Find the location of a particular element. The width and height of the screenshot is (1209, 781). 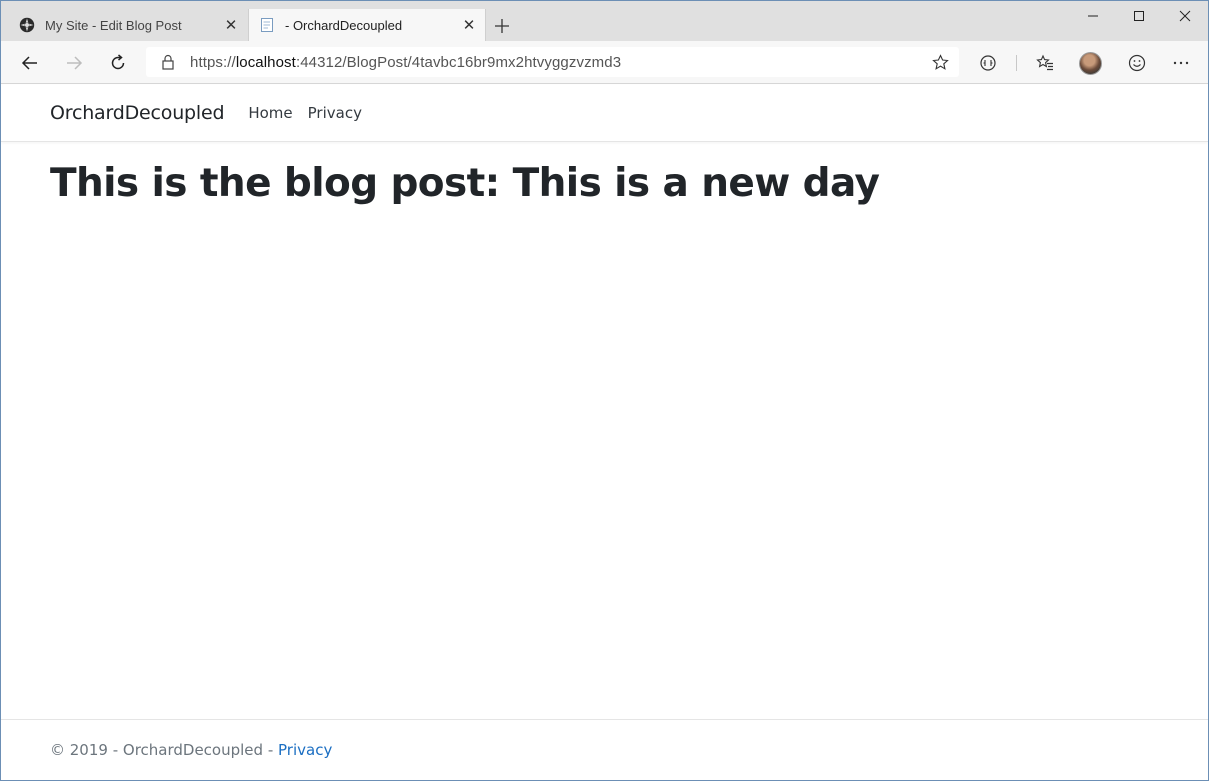

site-navbar: OrchardDecoupled Home Privacy is located at coordinates (604, 113).